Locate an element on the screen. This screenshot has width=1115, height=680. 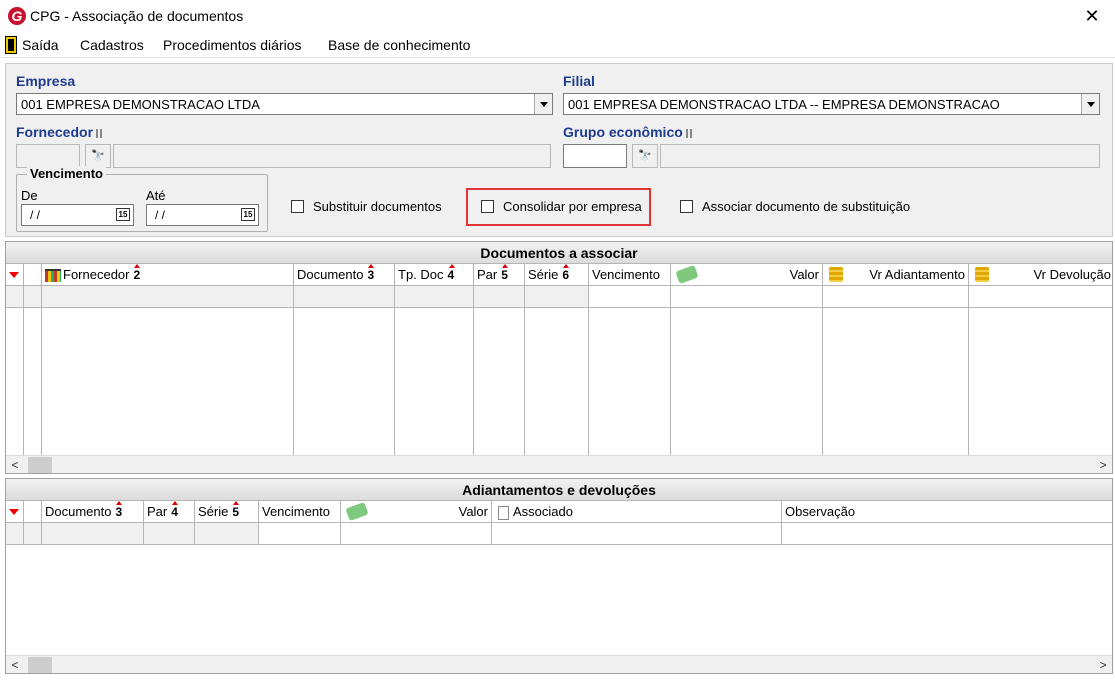
window-title: CPG - Associação de documentos is located at coordinates (137, 16).